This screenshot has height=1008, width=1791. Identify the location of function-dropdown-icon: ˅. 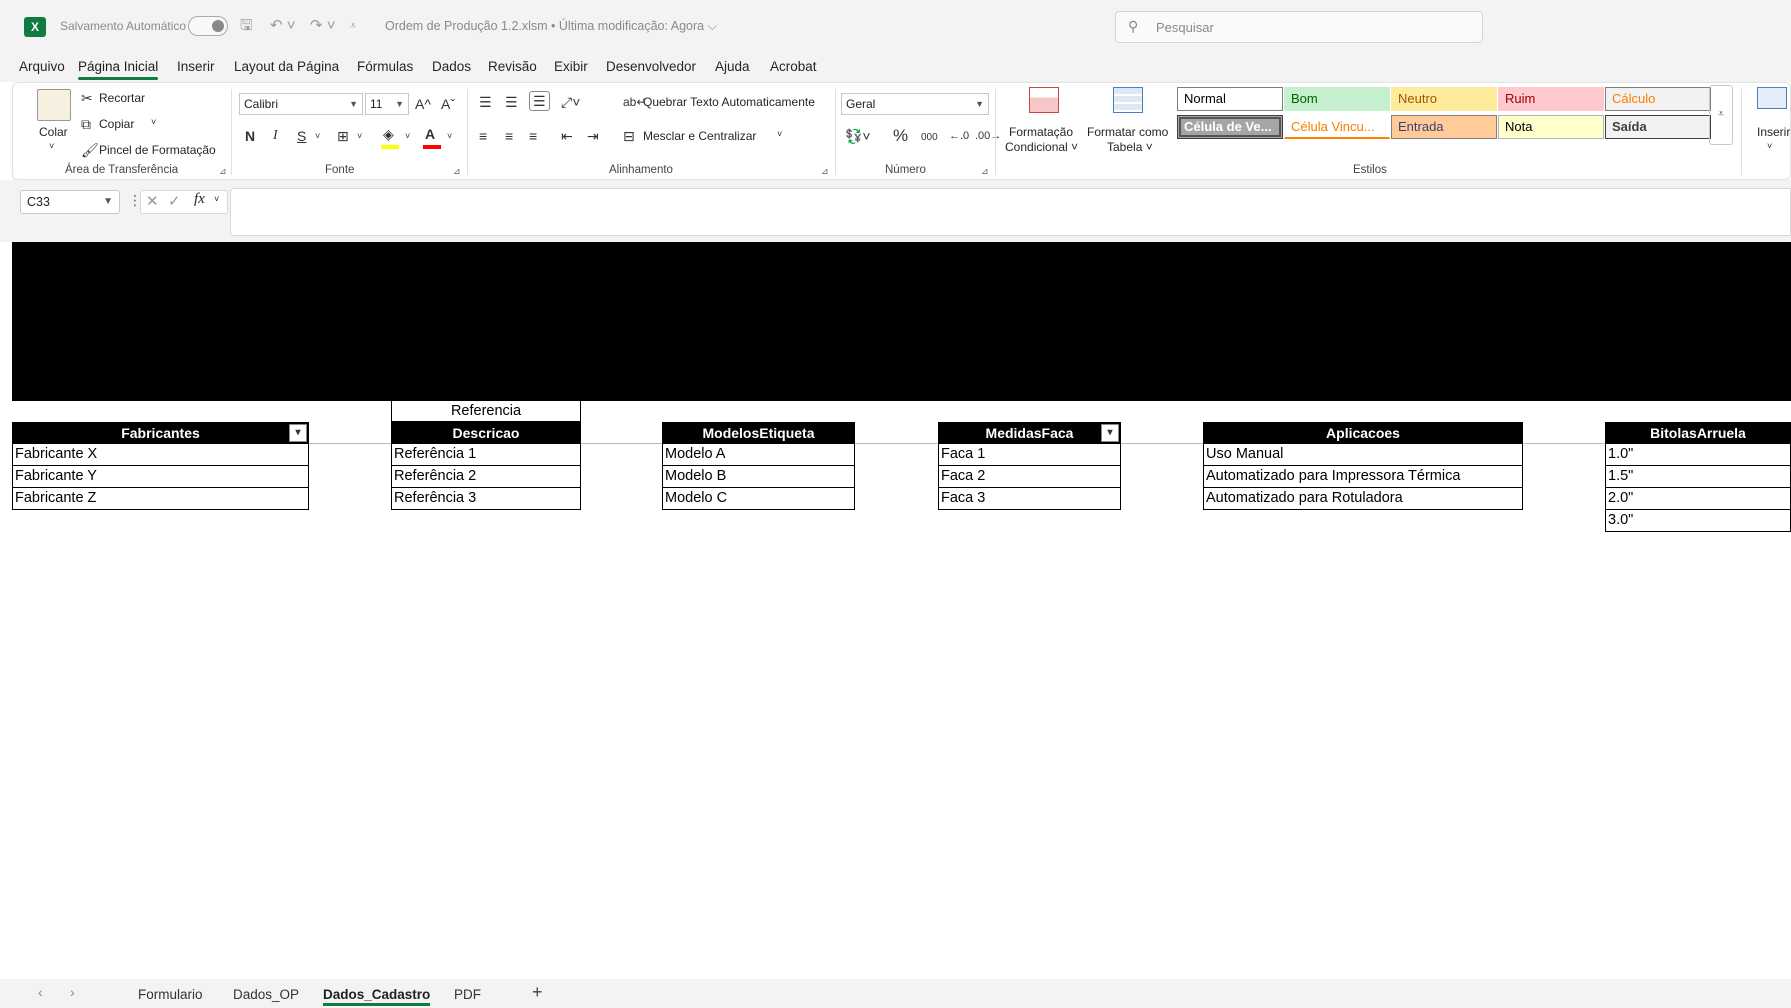
(216, 199).